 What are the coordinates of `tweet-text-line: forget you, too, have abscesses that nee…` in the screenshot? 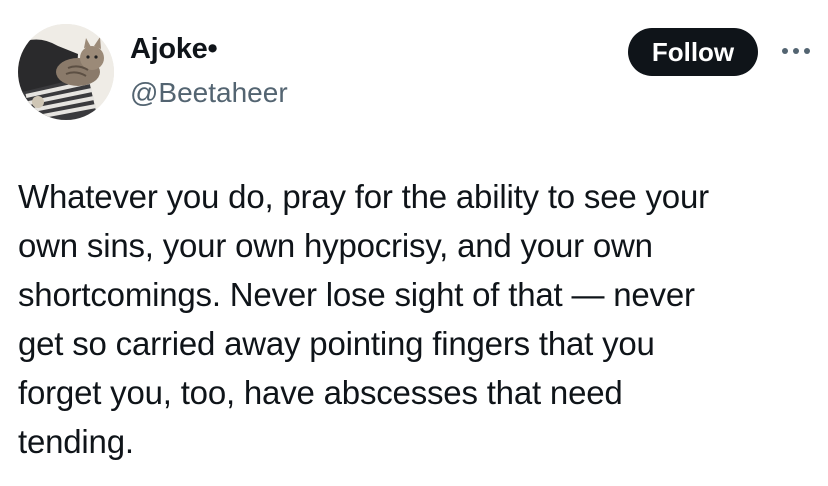 It's located at (320, 392).